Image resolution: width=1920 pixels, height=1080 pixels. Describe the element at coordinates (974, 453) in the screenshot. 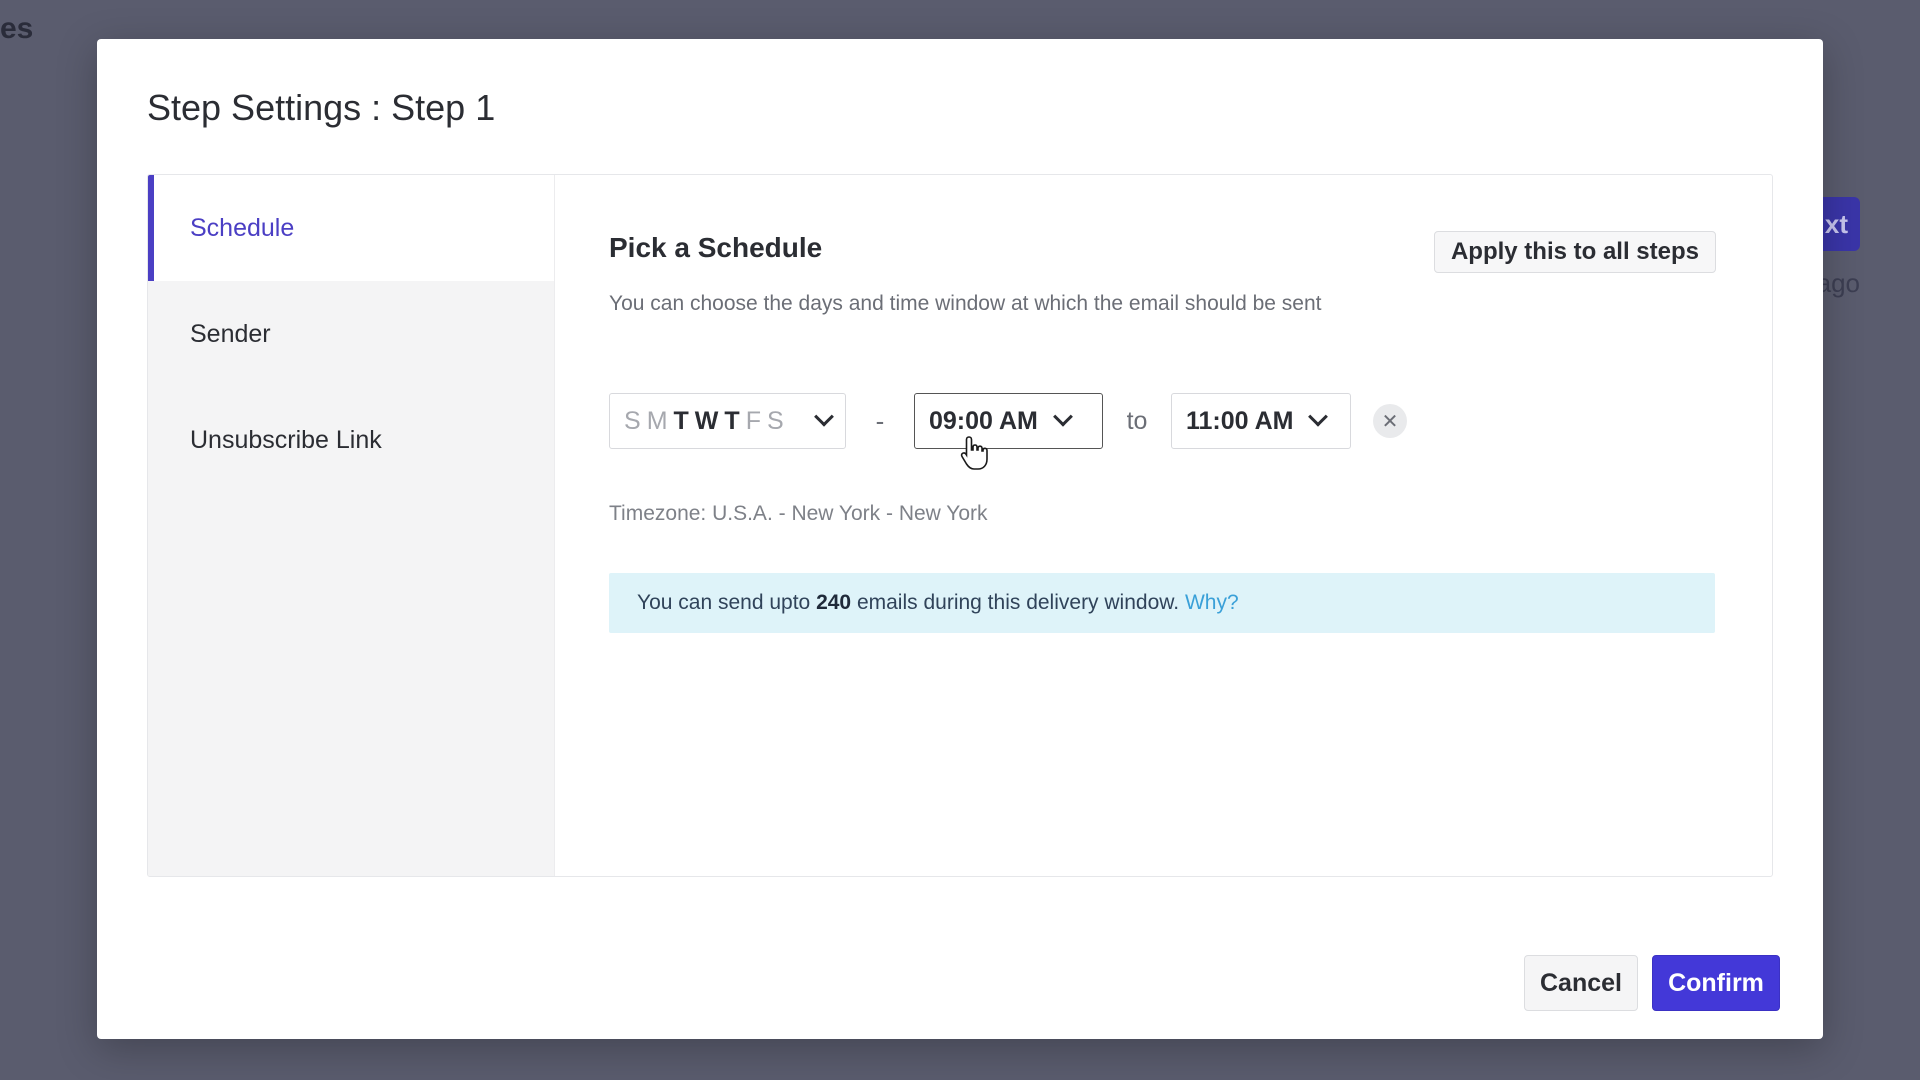

I see `hand-cursor-icon` at that location.